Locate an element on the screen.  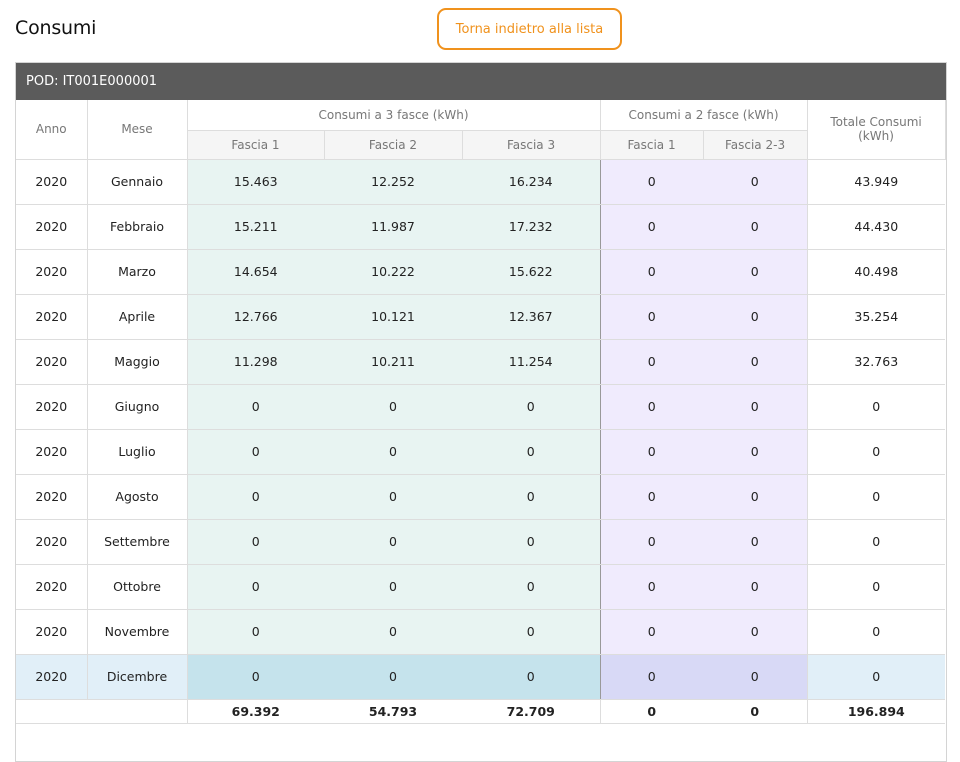
back-to-list-button: Torna indietro alla lista is located at coordinates (529, 29).